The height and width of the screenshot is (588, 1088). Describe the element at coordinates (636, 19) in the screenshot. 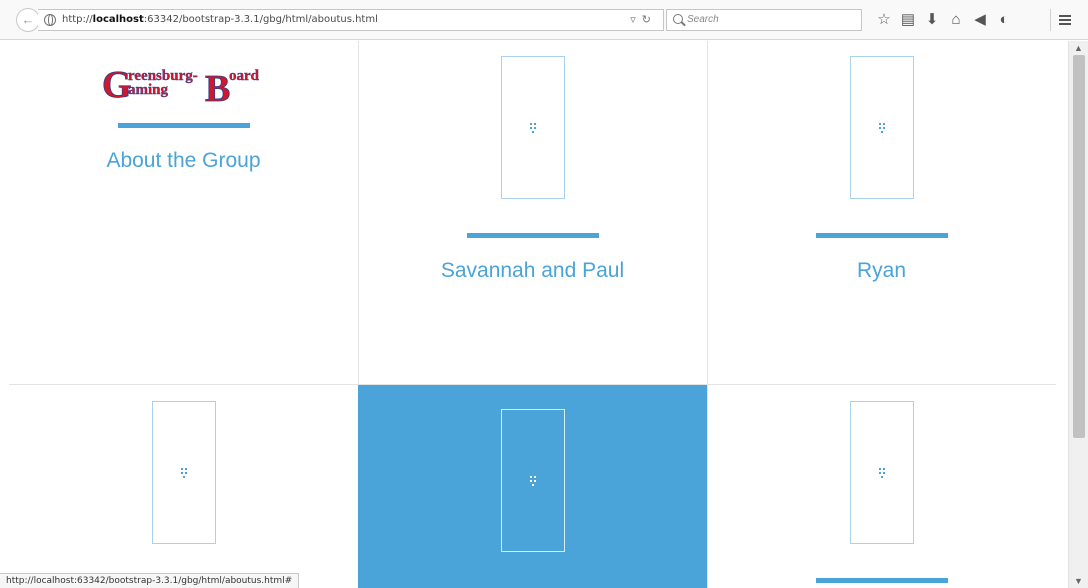

I see `dropdown-icon: ▿` at that location.